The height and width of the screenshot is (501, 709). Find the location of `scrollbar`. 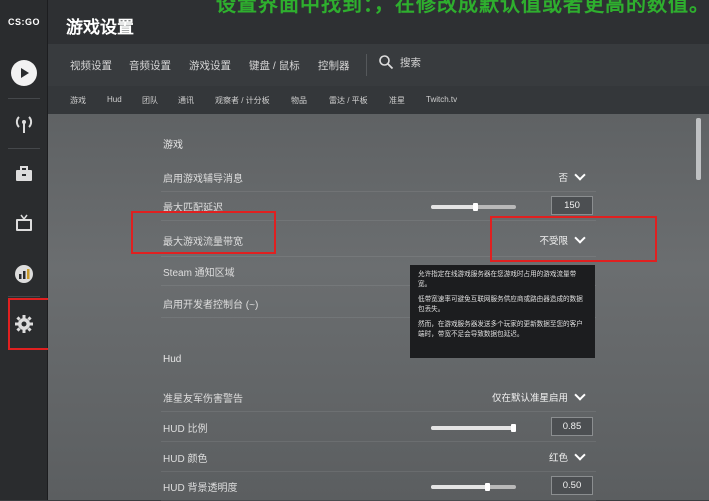

scrollbar is located at coordinates (698, 149).